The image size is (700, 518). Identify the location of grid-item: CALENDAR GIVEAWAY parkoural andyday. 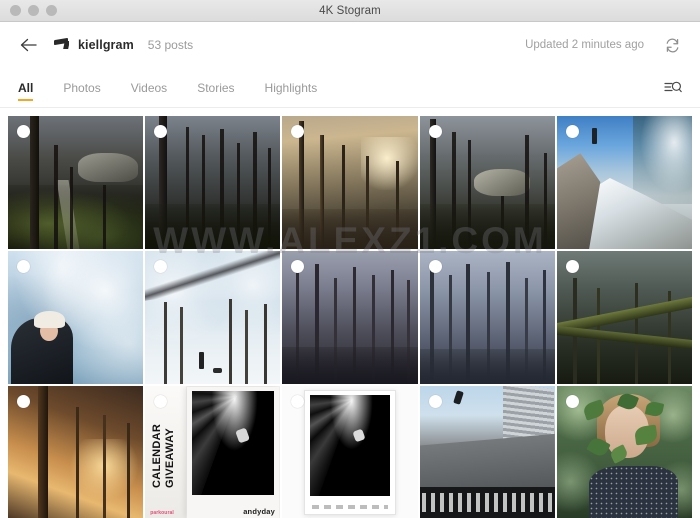
(213, 452).